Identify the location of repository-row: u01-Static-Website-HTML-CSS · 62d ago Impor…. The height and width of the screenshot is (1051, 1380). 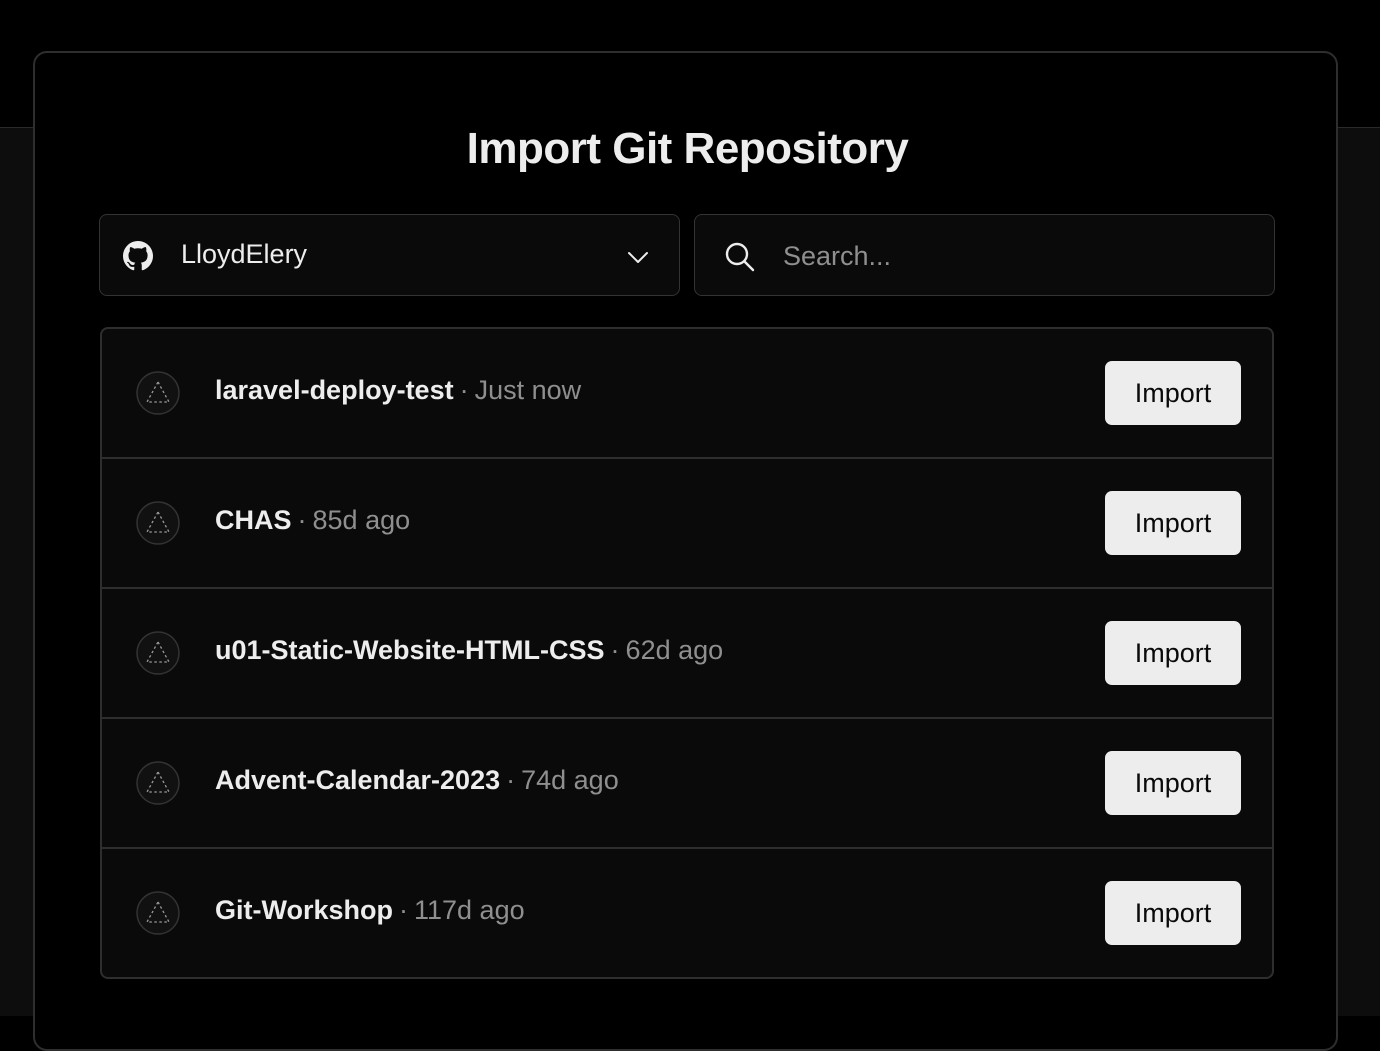
(687, 654).